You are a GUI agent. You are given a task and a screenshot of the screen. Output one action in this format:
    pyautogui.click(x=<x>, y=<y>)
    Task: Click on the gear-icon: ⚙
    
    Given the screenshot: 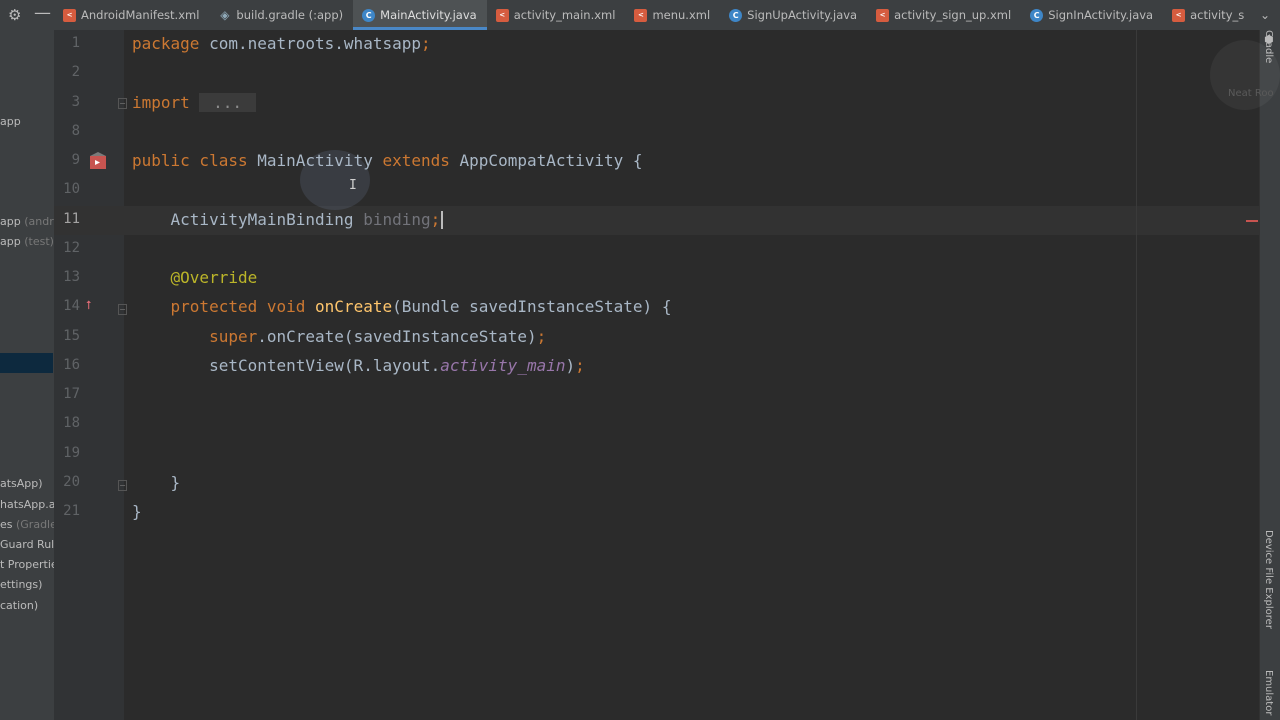 What is the action you would take?
    pyautogui.click(x=14, y=15)
    